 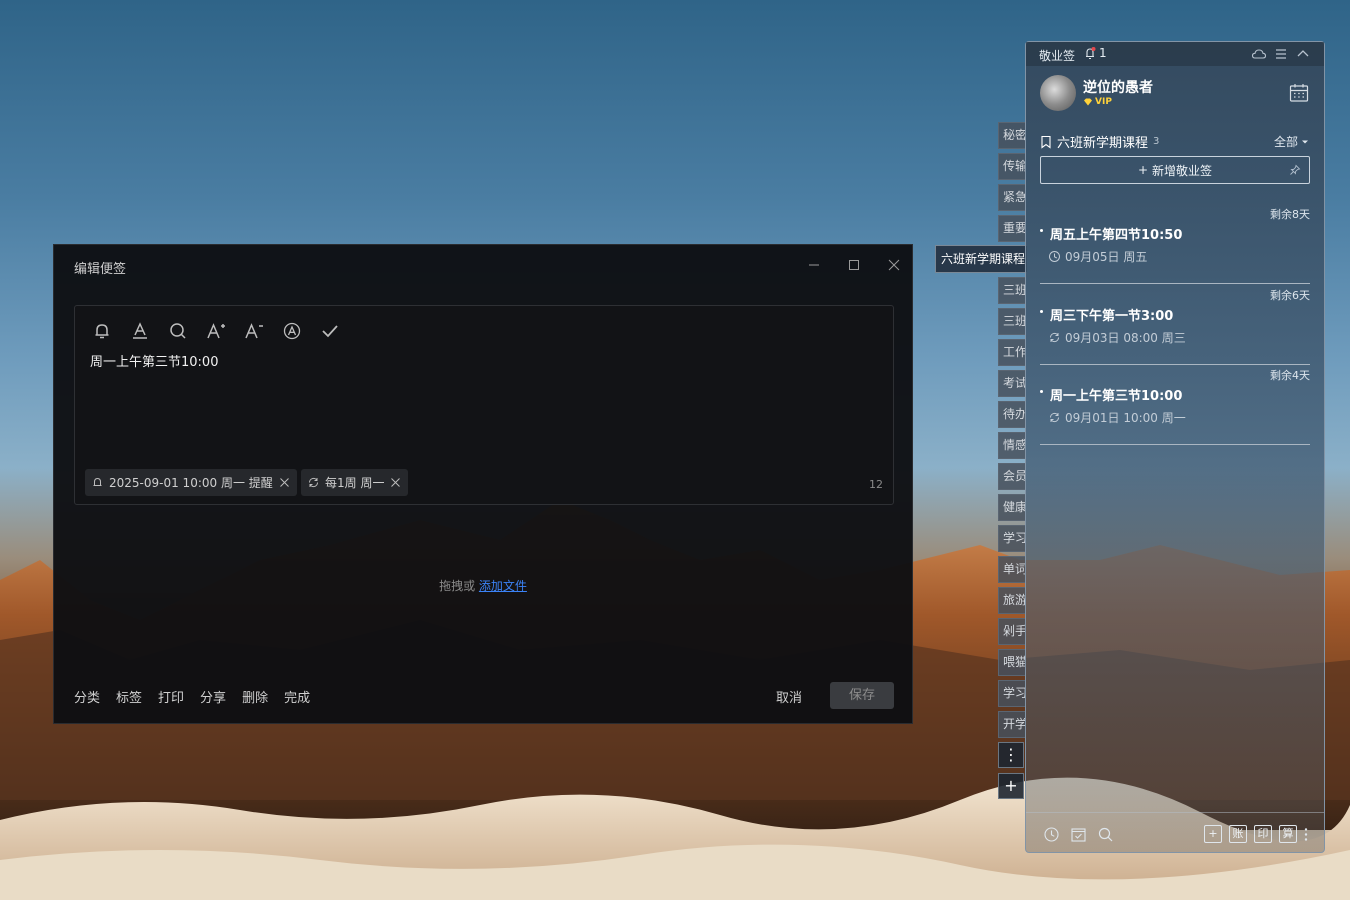 I want to click on editor-title: 编辑便签, so click(x=100, y=269).